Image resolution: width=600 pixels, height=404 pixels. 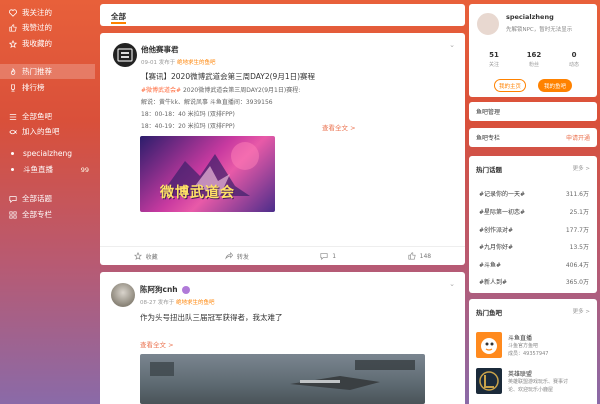 I want to click on comment-icon, so click(x=324, y=256).